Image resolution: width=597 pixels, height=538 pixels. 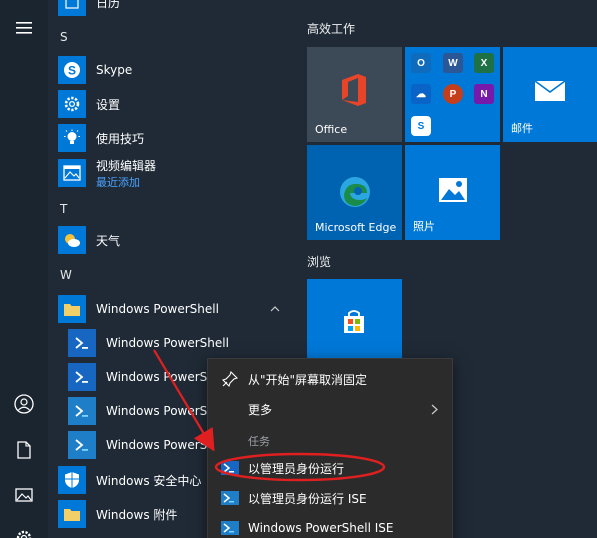 What do you see at coordinates (184, 400) in the screenshot?
I see `annotation-arrow` at bounding box center [184, 400].